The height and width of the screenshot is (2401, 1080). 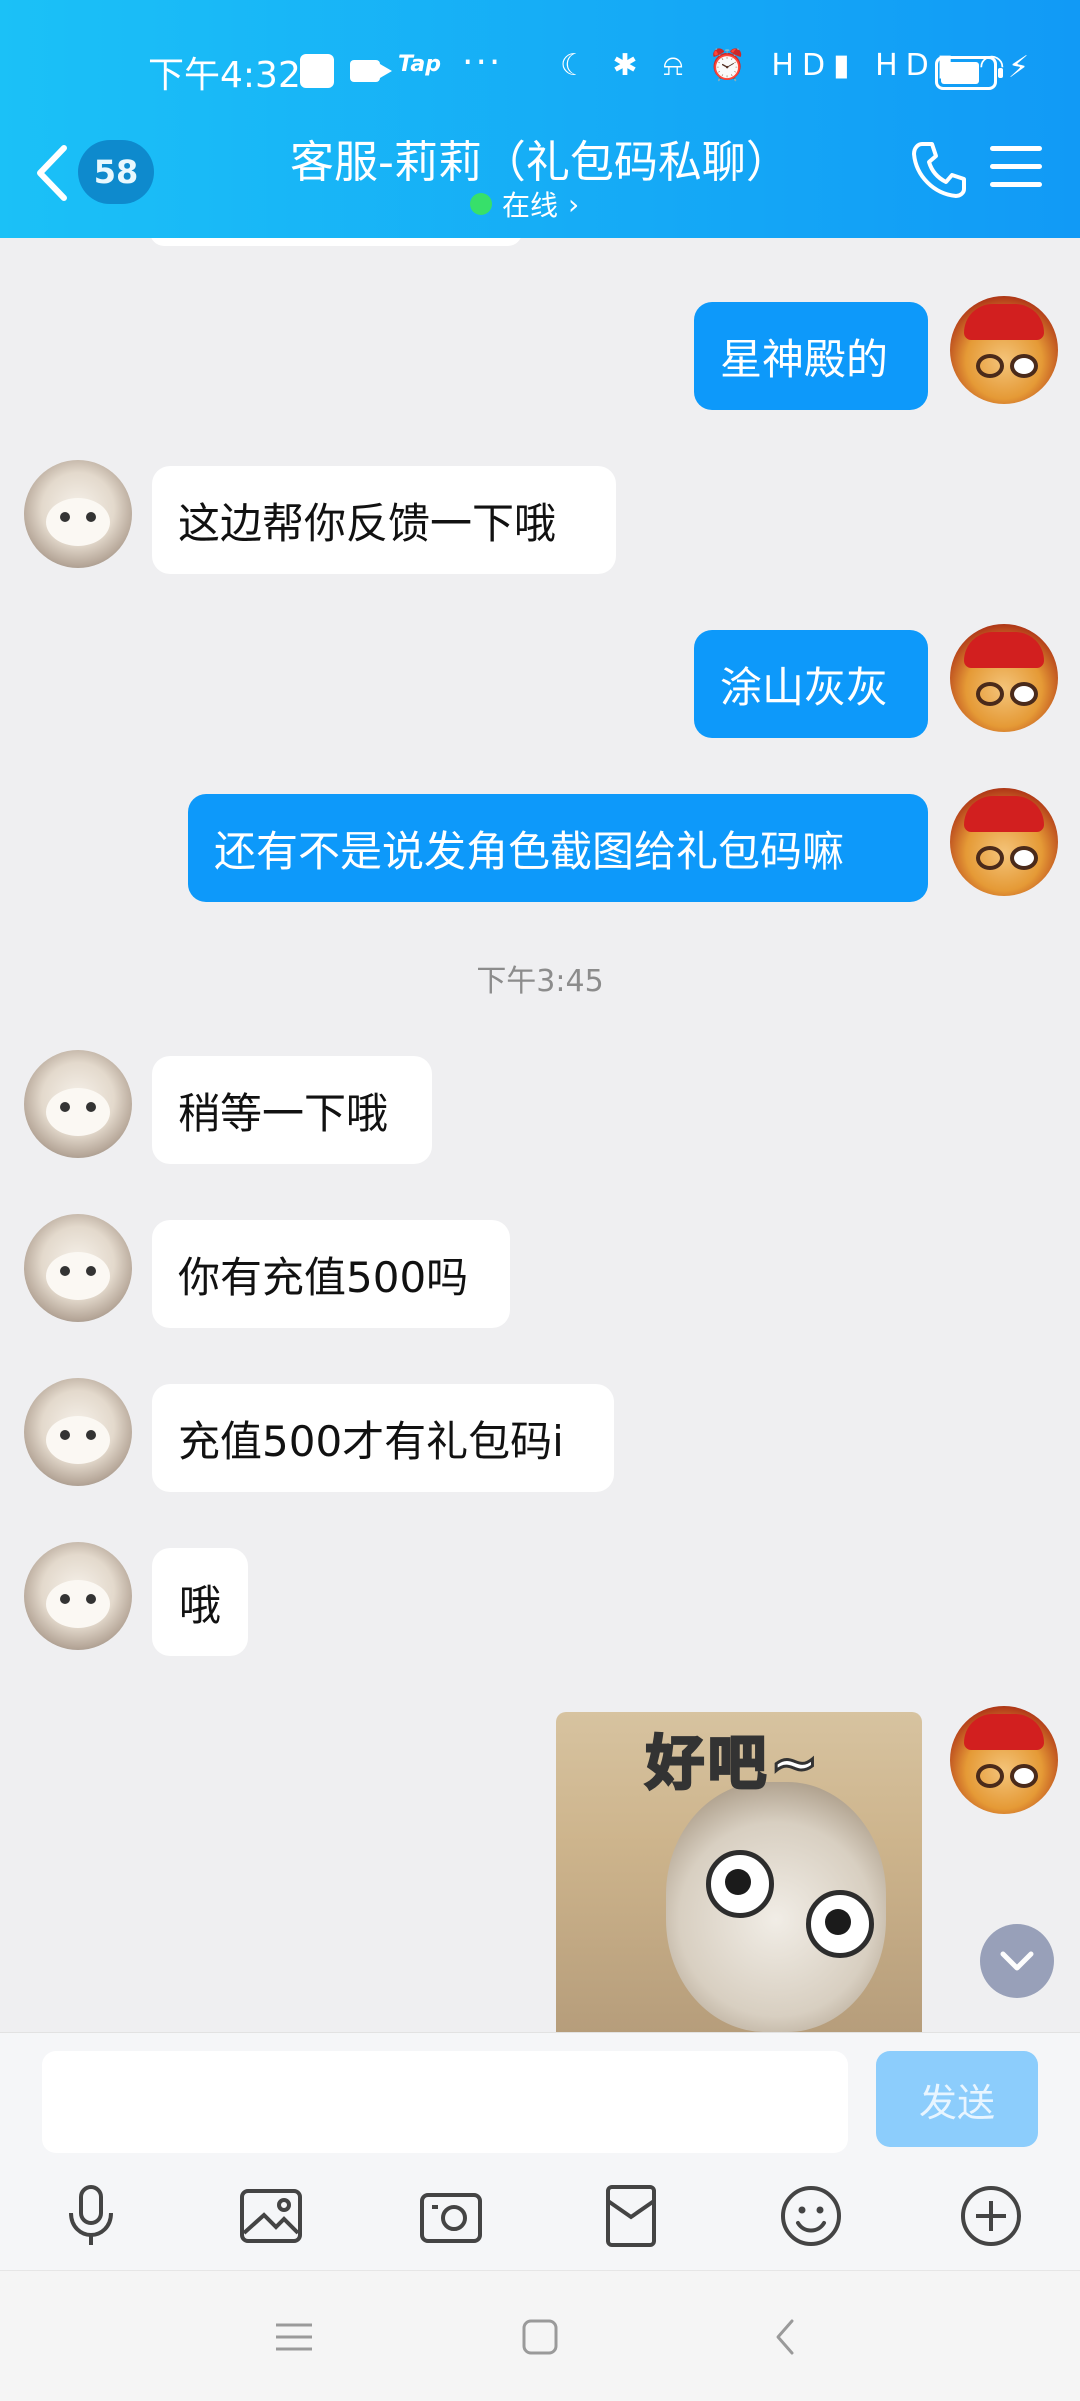 I want to click on more-notifications-icon: ···, so click(x=482, y=62).